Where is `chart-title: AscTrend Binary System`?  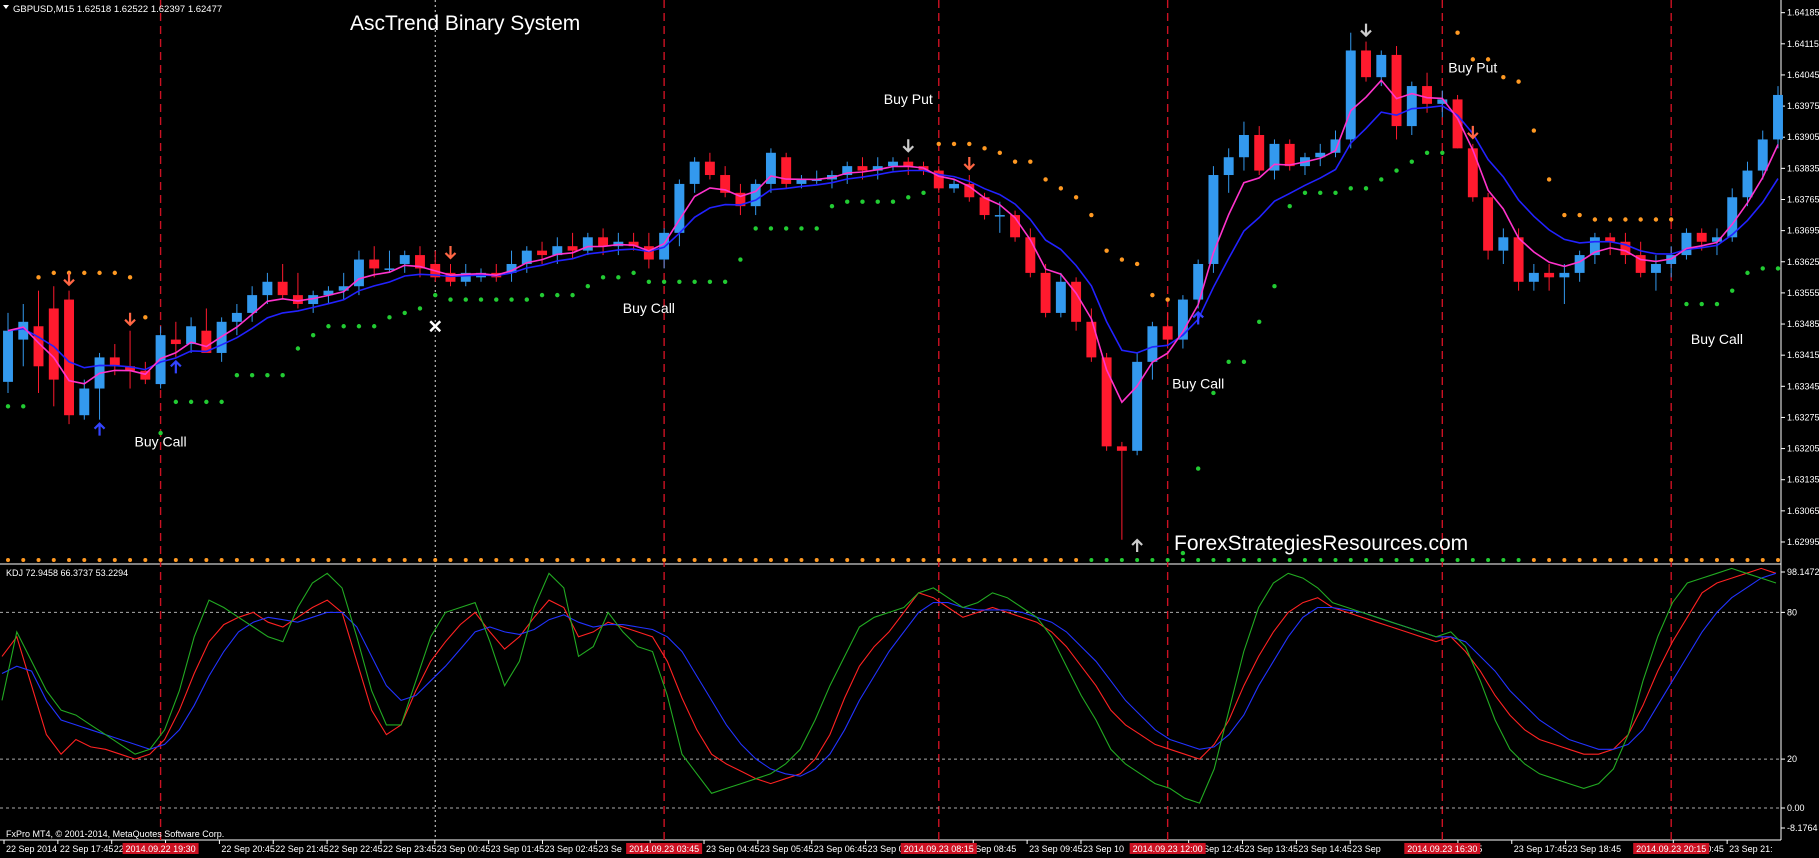
chart-title: AscTrend Binary System is located at coordinates (465, 23).